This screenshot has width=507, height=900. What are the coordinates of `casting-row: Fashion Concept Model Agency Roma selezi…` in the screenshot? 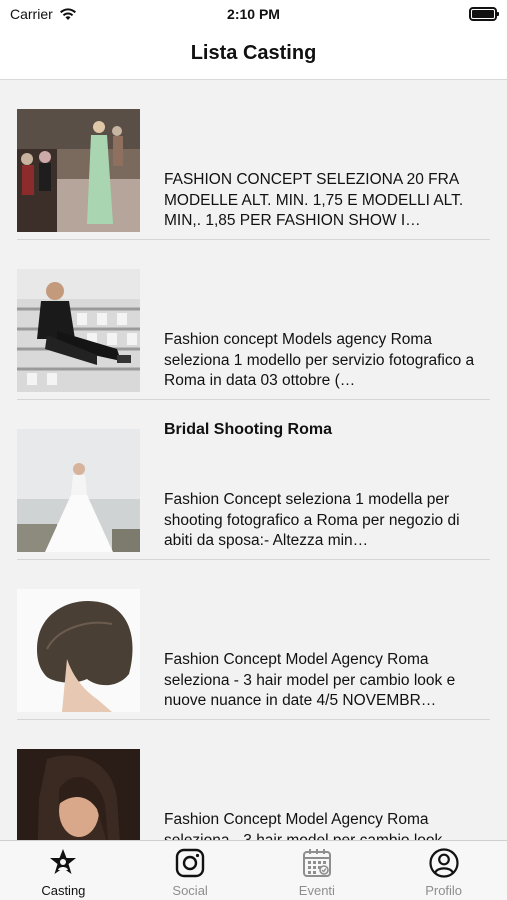 It's located at (253, 780).